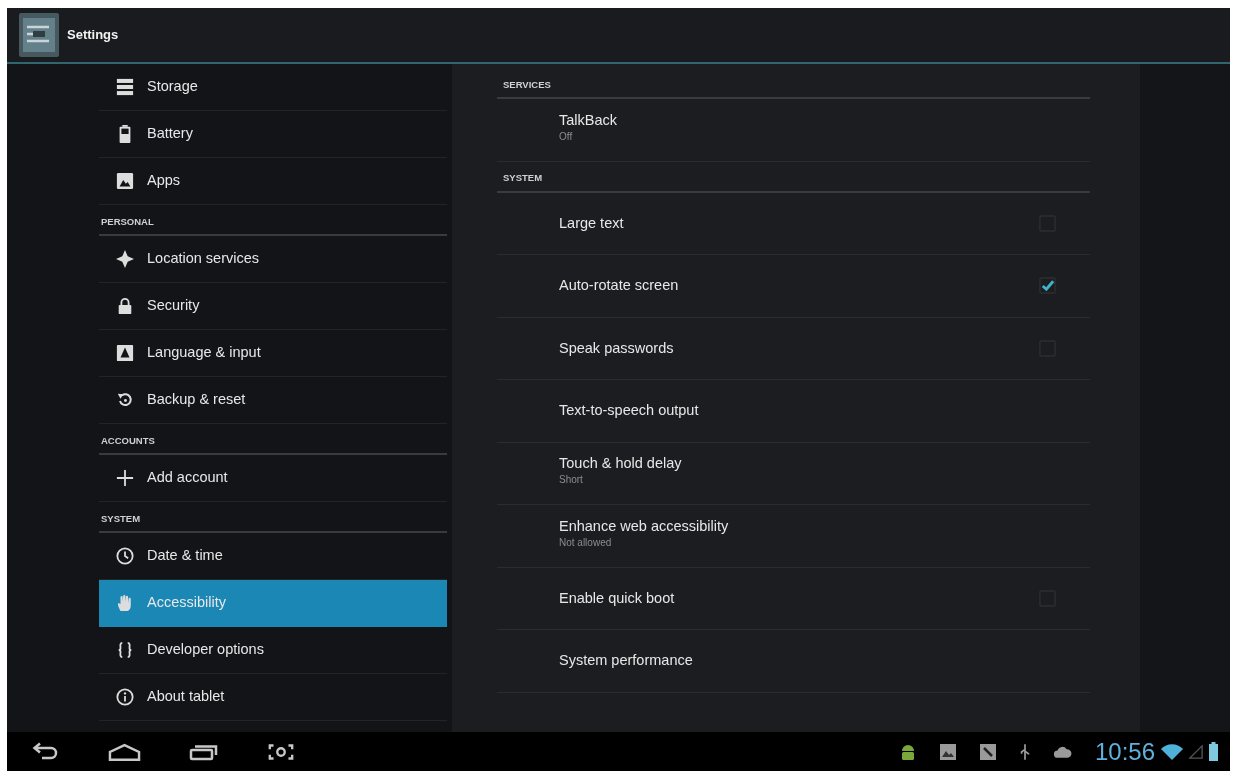 Image resolution: width=1237 pixels, height=779 pixels. Describe the element at coordinates (619, 286) in the screenshot. I see `setting-title: Auto-rotate screen` at that location.